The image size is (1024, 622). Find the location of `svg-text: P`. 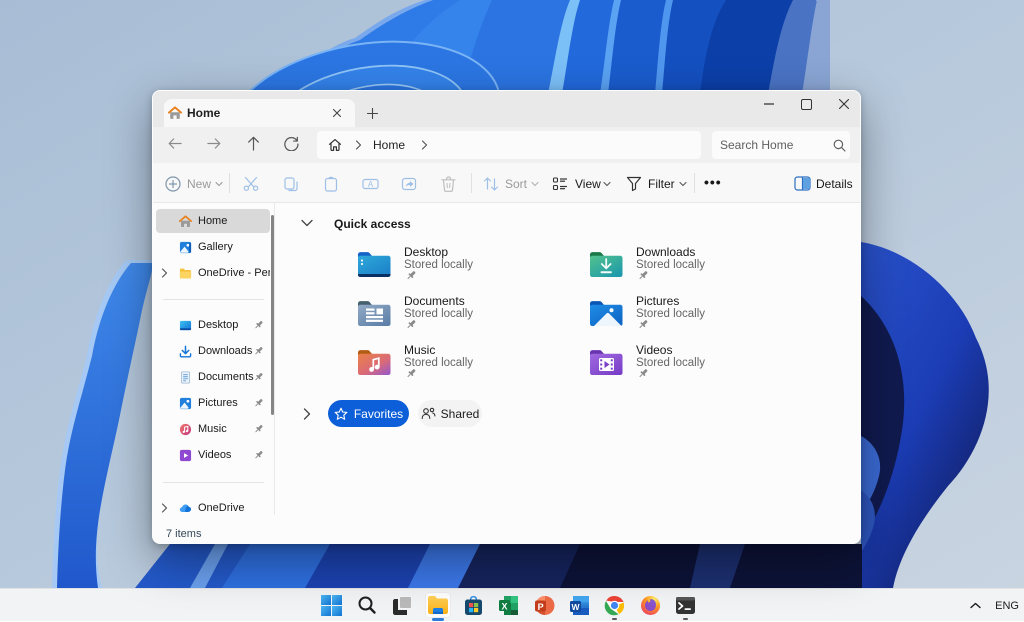

svg-text: P is located at coordinates (540, 606).